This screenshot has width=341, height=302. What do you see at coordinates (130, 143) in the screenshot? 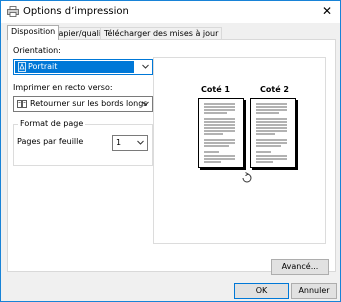
I see `pages-per-sheet-select: 1` at bounding box center [130, 143].